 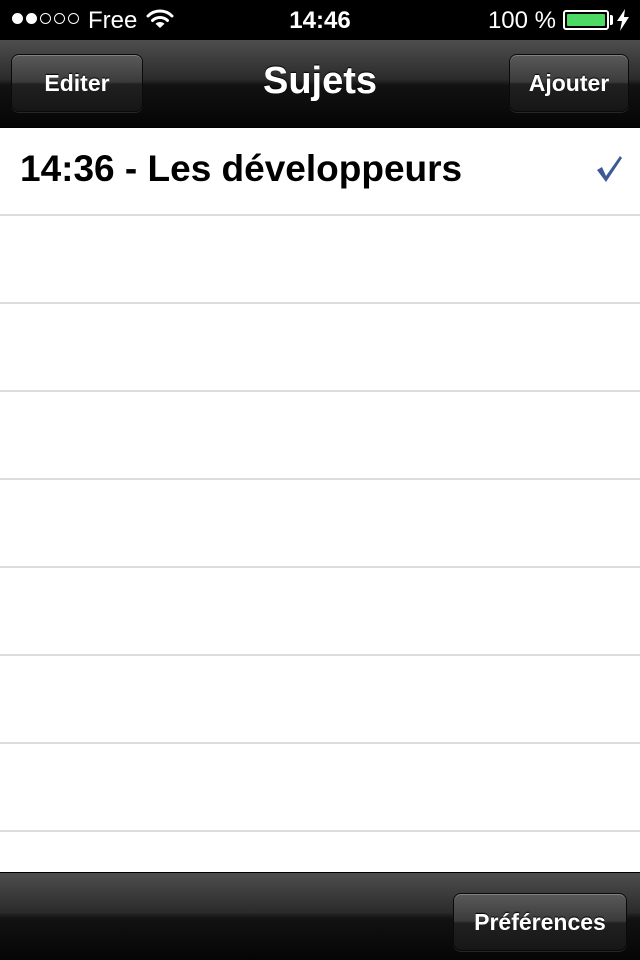 I want to click on preferences-button: Préférences, so click(x=540, y=922).